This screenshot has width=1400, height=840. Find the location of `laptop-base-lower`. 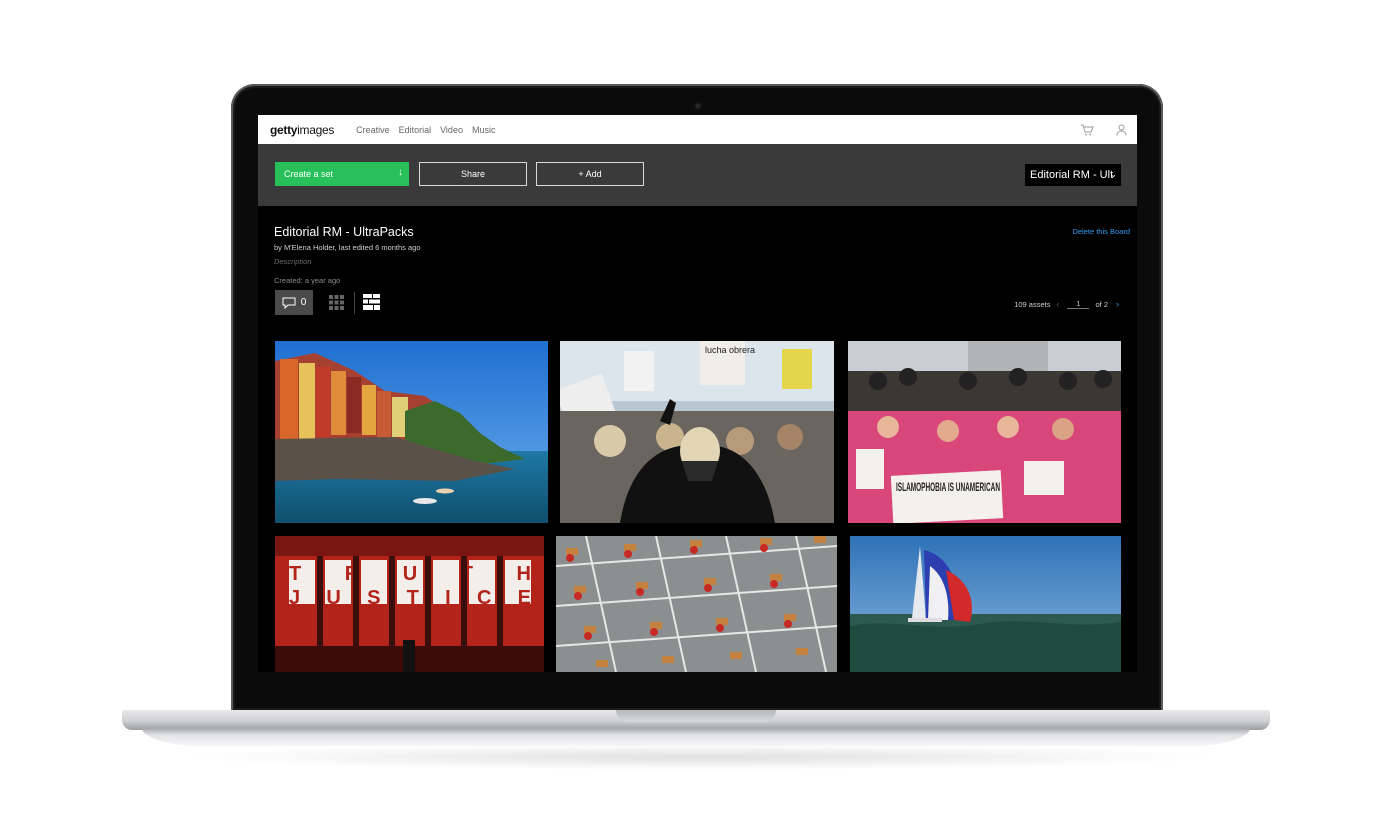

laptop-base-lower is located at coordinates (696, 737).